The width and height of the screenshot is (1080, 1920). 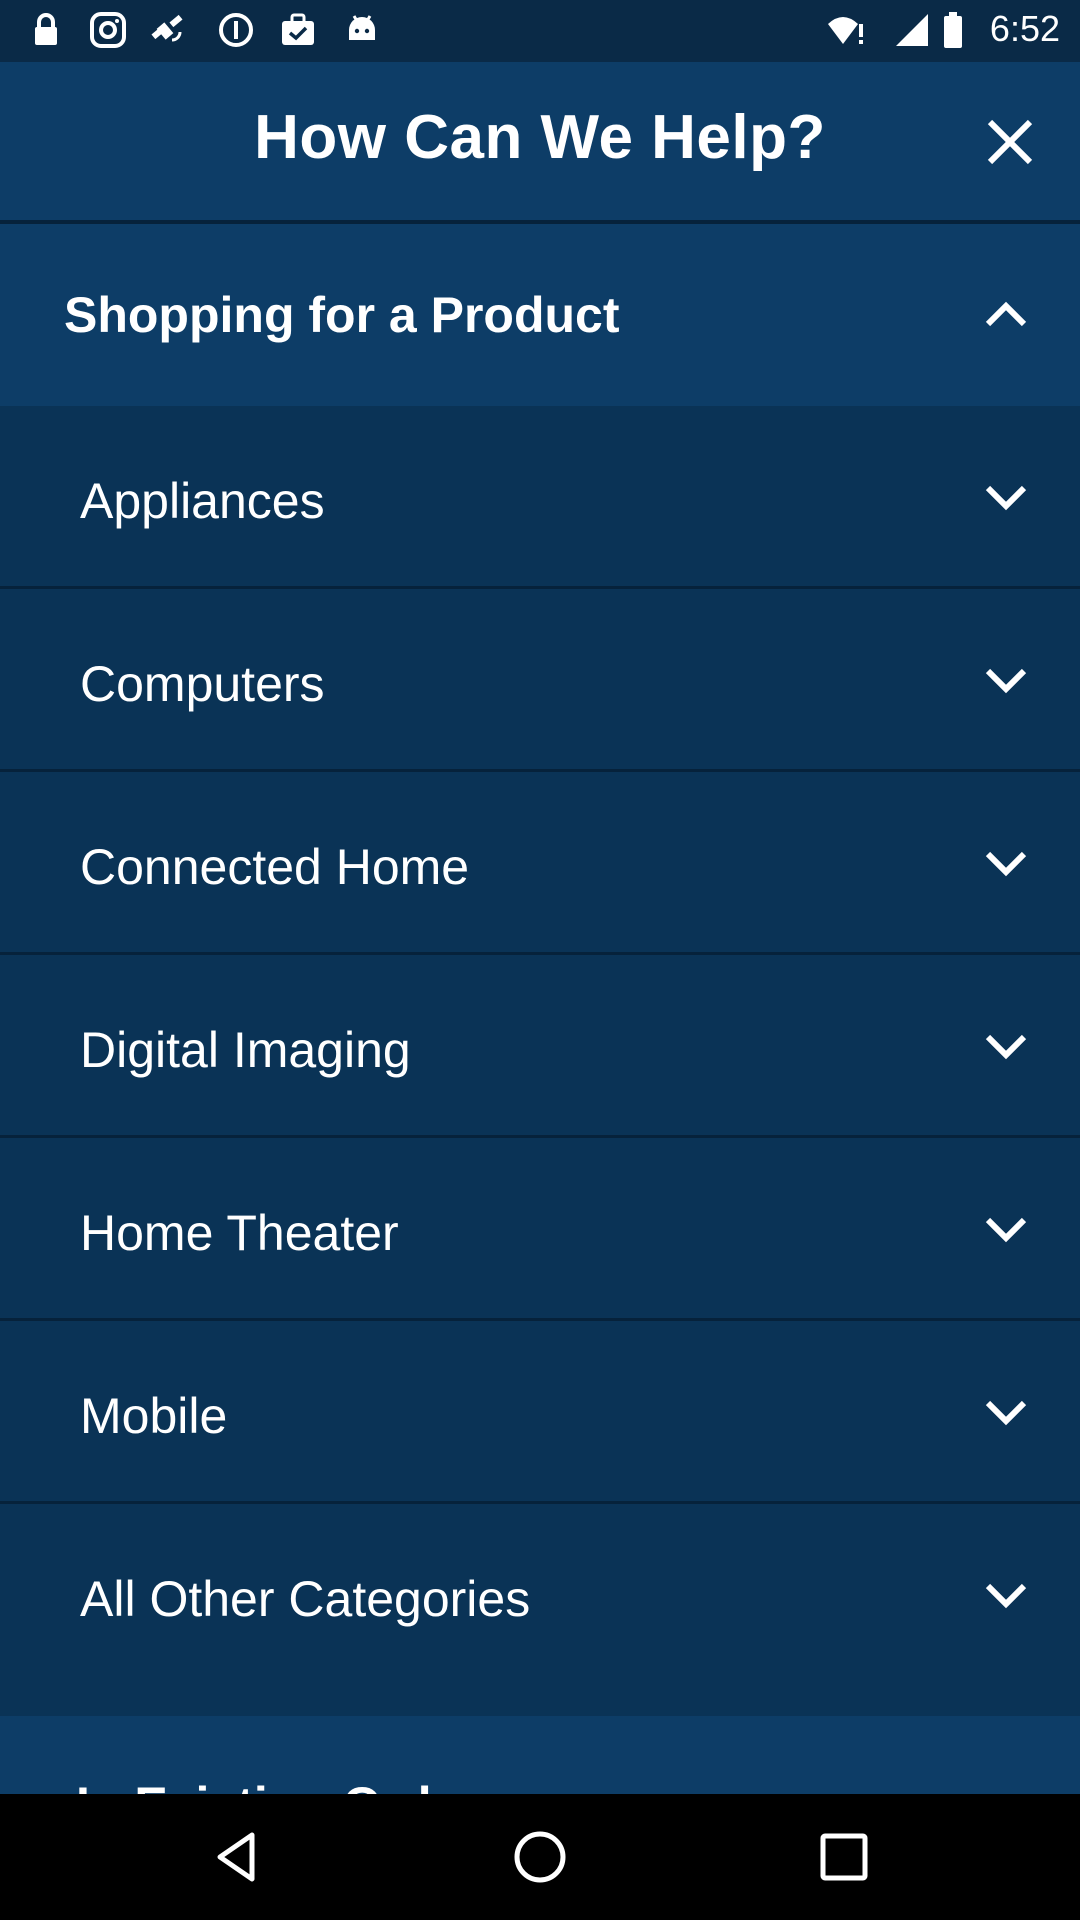 What do you see at coordinates (1024, 28) in the screenshot?
I see `status-time: 6:52` at bounding box center [1024, 28].